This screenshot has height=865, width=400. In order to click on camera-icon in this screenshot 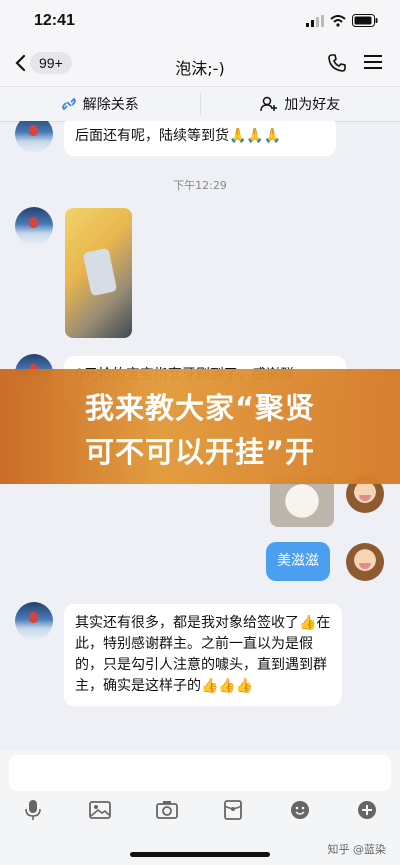, I will do `click(167, 810)`.